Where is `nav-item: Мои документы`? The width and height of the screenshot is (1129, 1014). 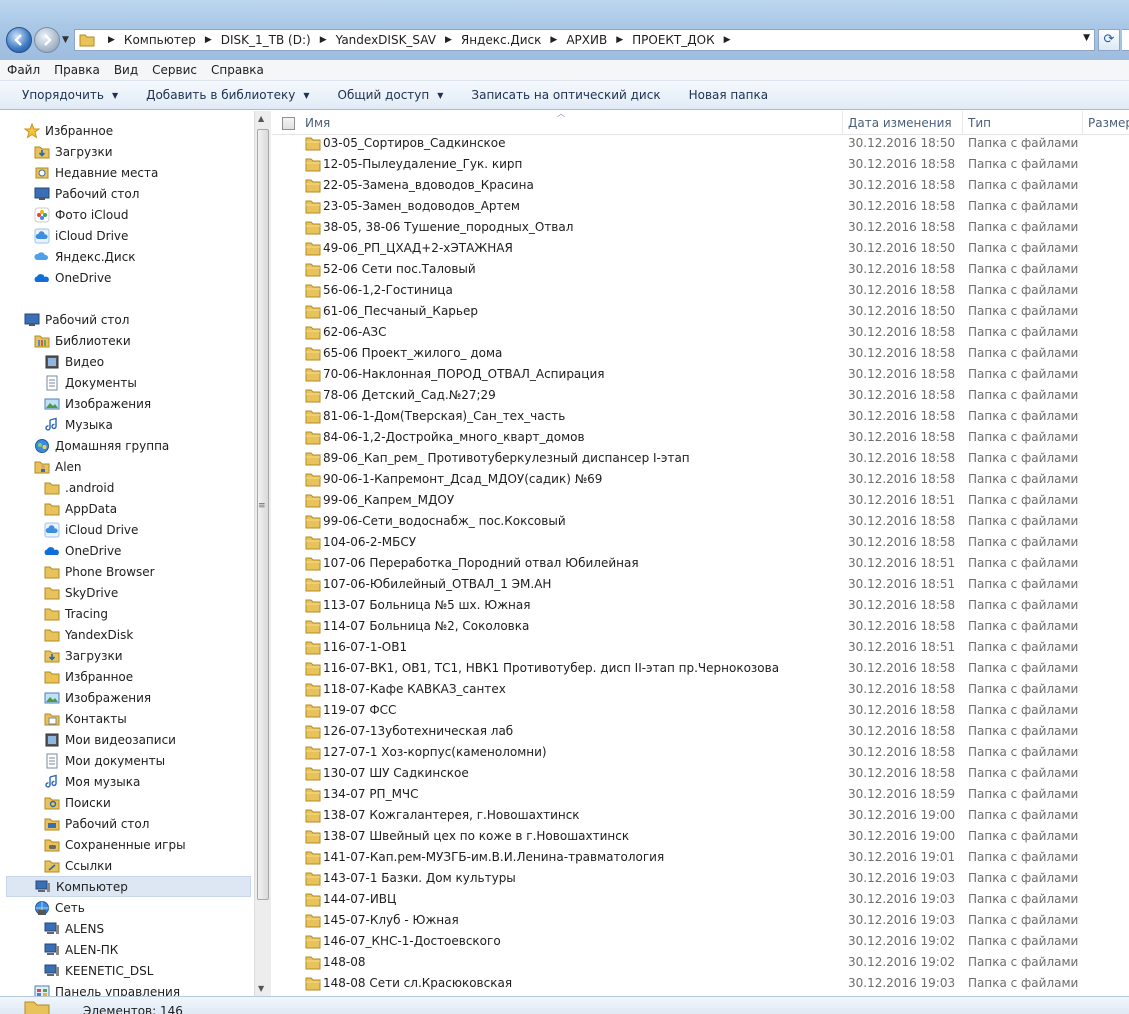
nav-item: Мои документы is located at coordinates (82, 760).